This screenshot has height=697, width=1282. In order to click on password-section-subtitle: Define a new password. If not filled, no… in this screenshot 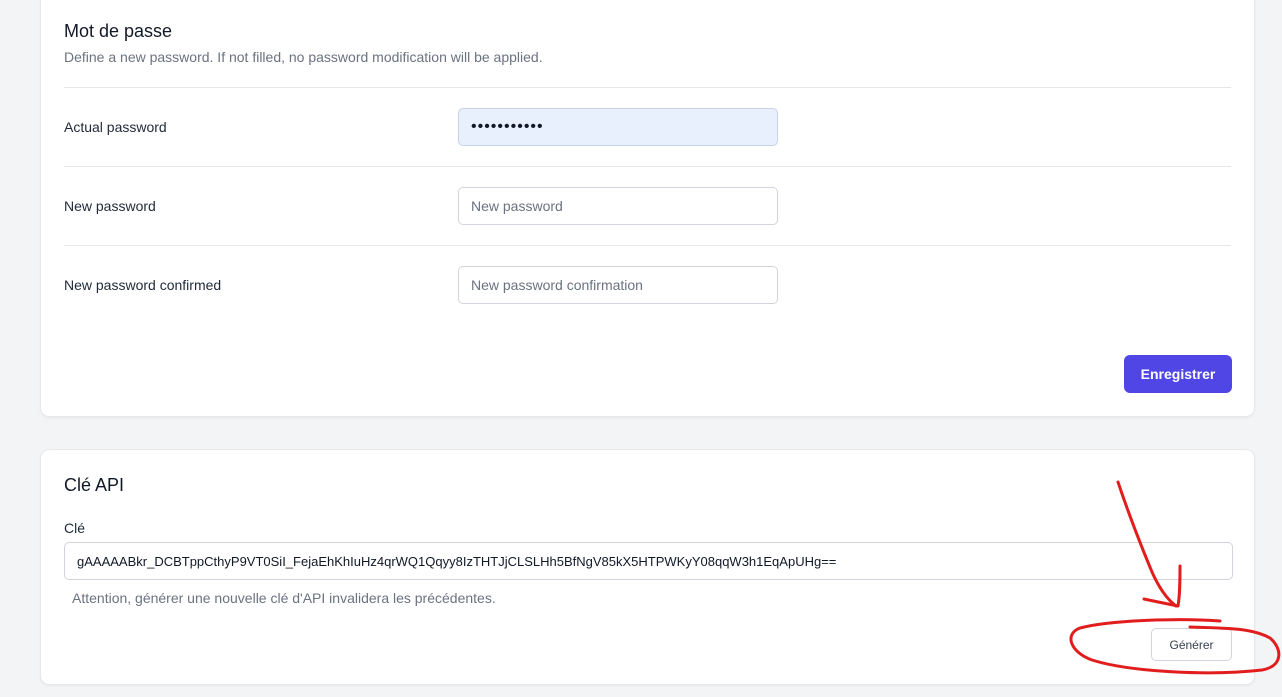, I will do `click(303, 57)`.